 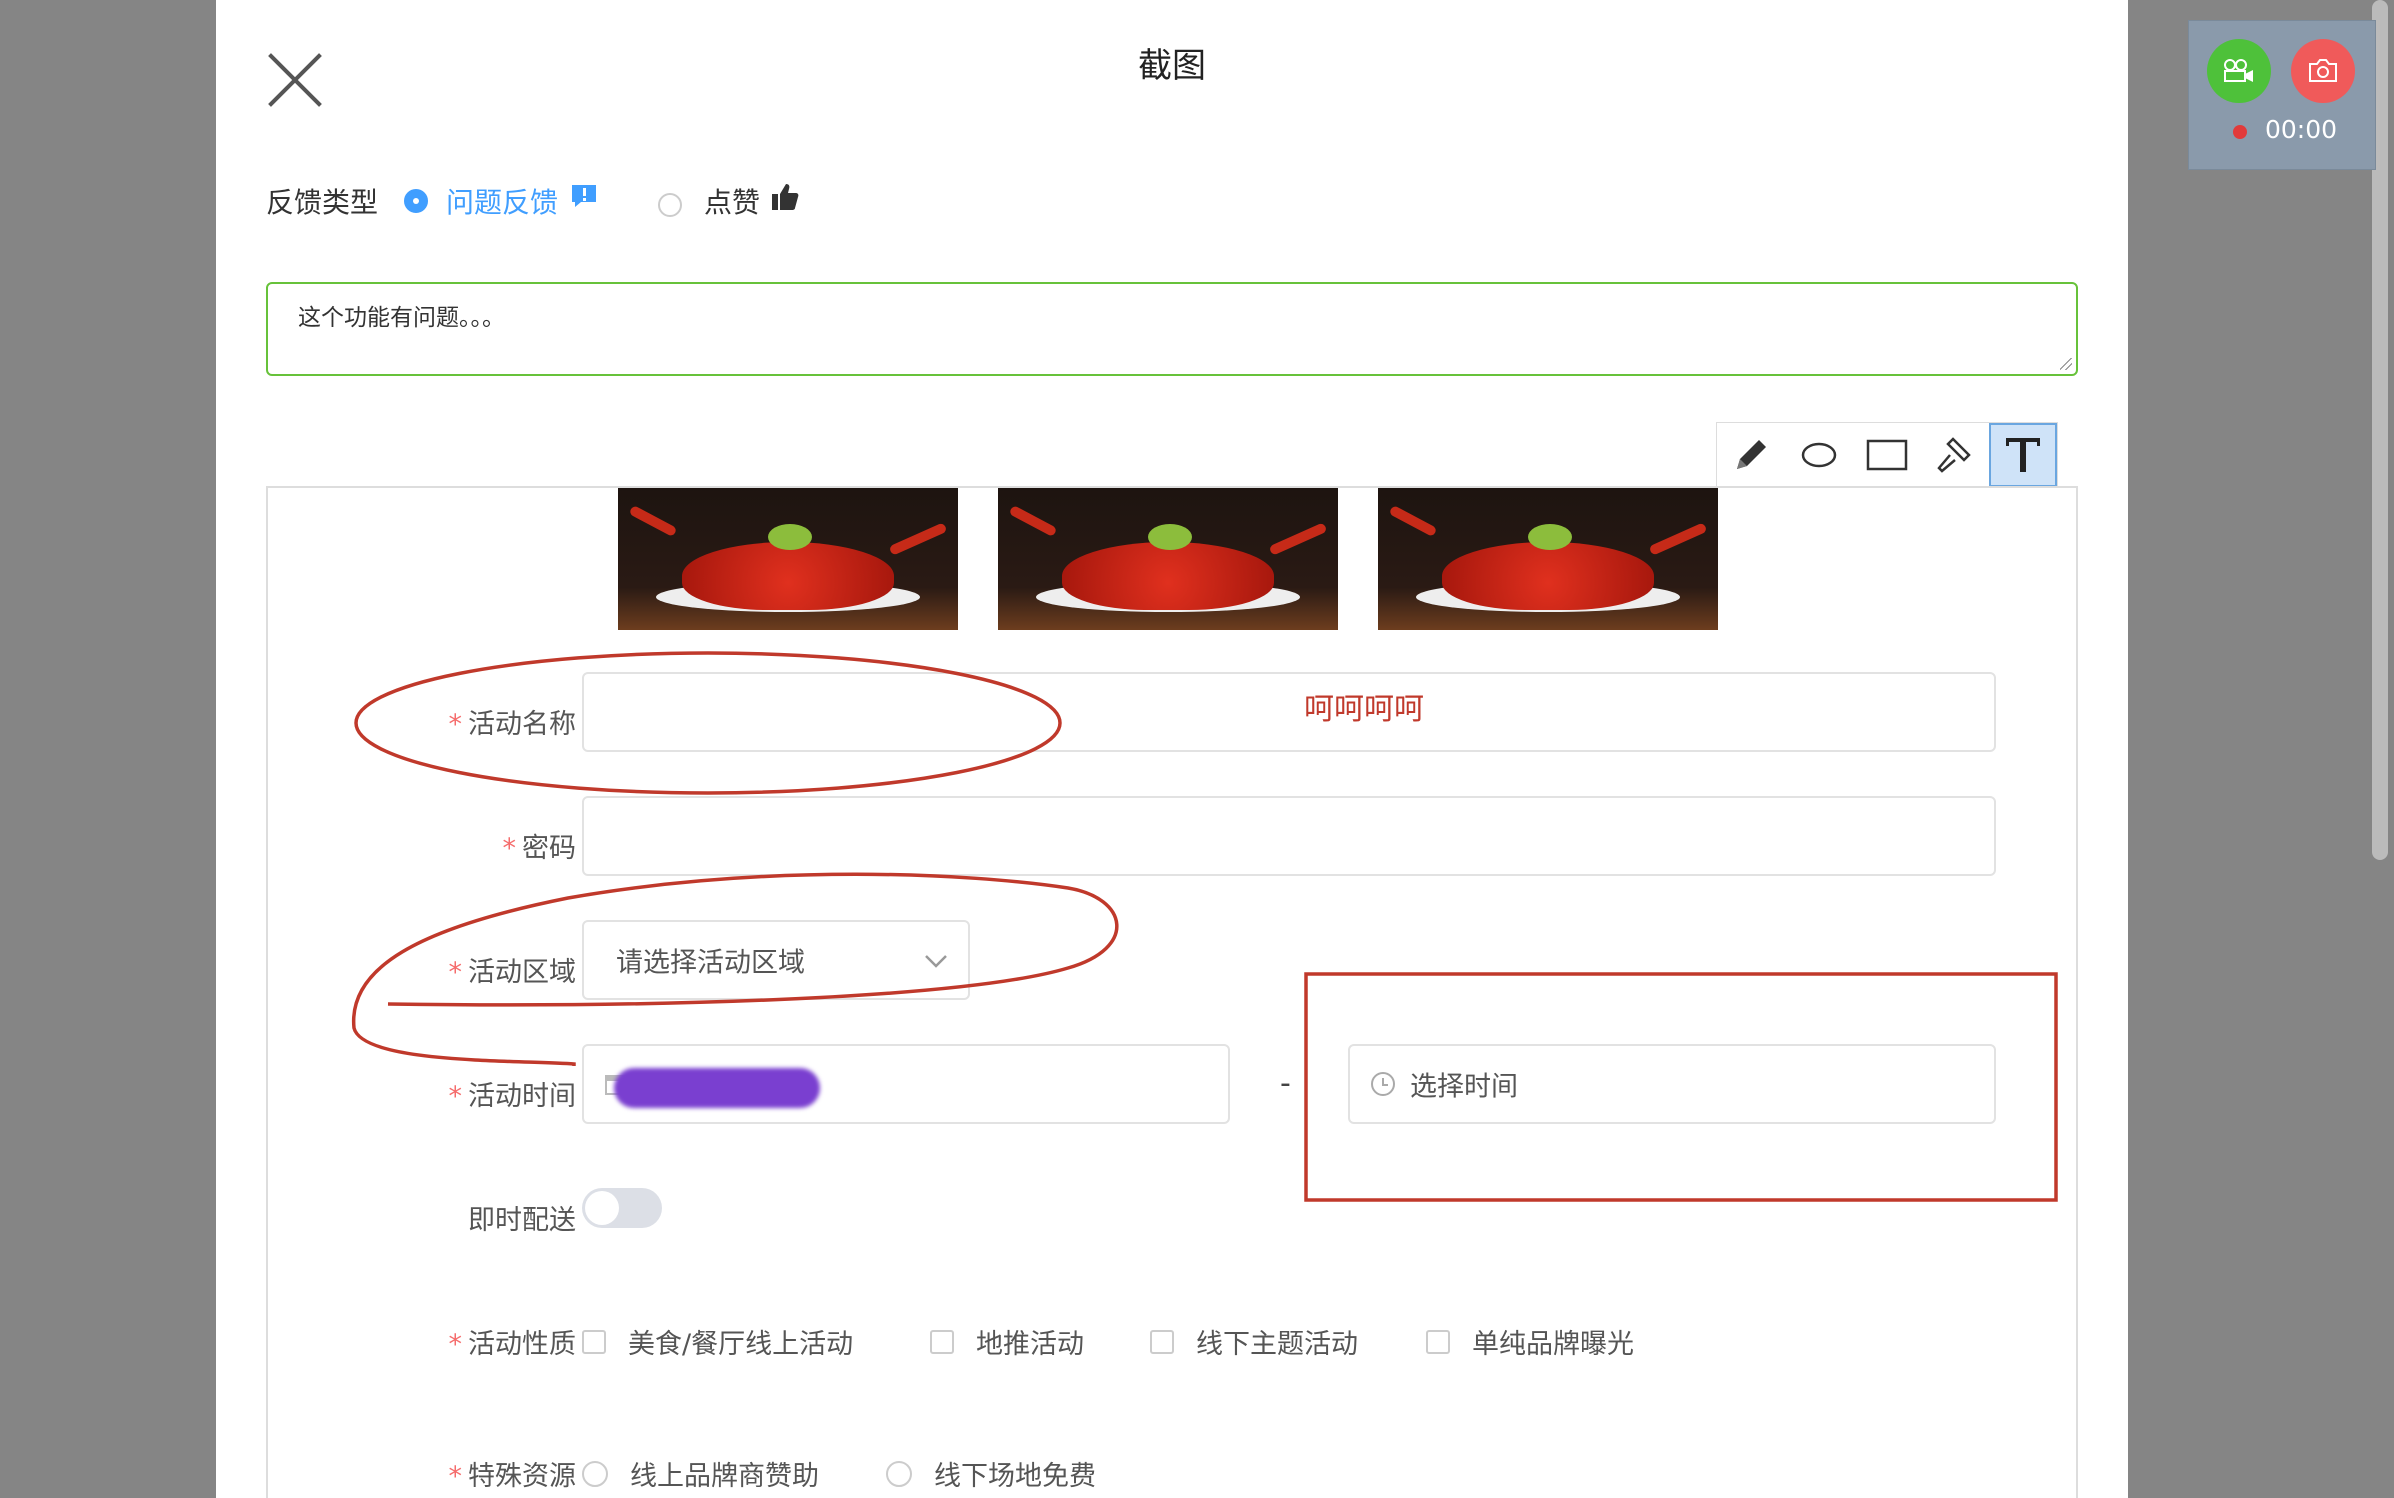 I want to click on resize-handle, so click(x=2066, y=364).